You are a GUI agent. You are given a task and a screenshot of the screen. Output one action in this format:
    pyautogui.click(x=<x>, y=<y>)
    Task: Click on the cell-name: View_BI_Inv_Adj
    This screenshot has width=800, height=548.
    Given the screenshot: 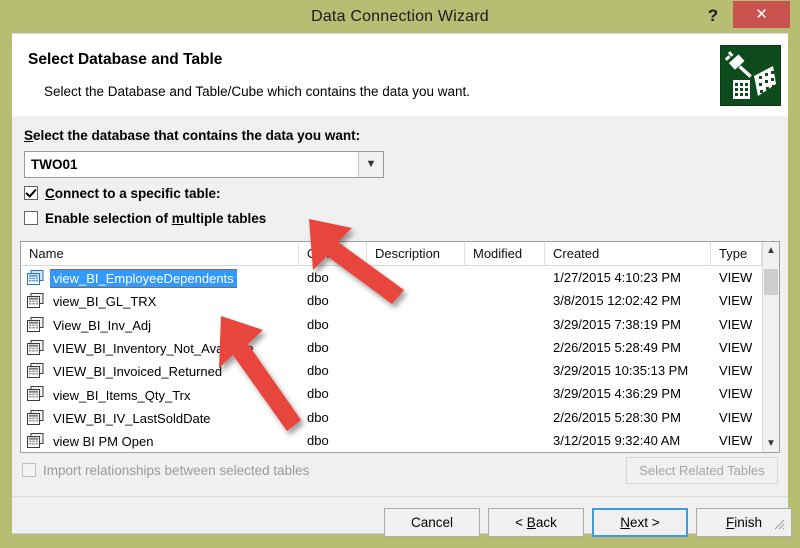 What is the action you would take?
    pyautogui.click(x=102, y=324)
    